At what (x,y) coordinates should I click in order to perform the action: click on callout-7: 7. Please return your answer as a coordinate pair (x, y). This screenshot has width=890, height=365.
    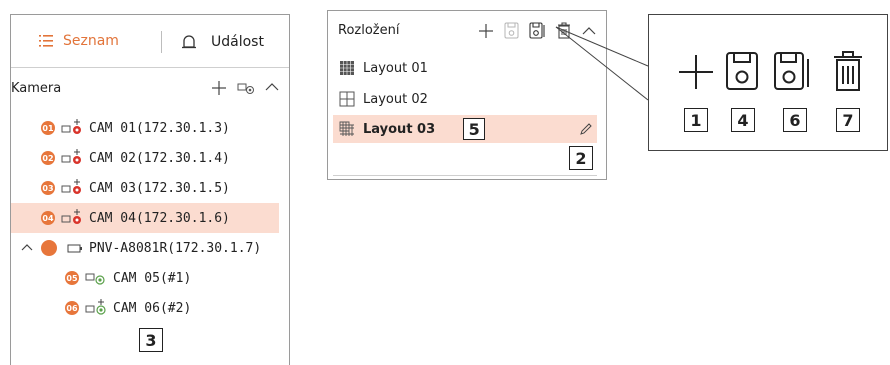
    Looking at the image, I should click on (848, 120).